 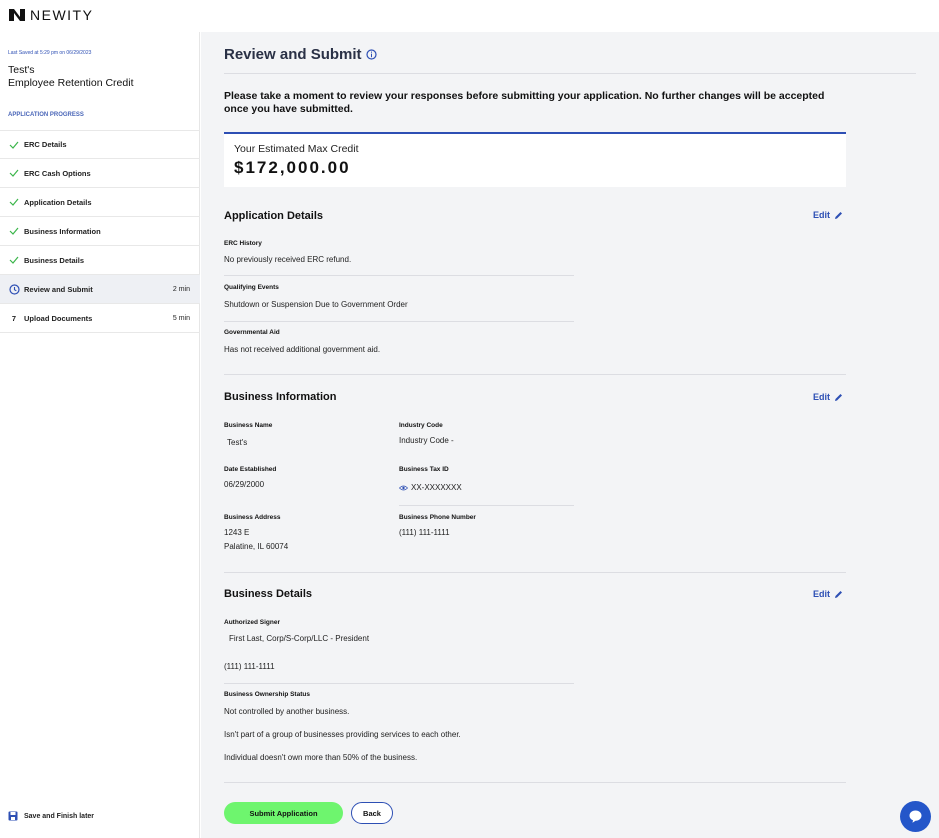 I want to click on business-information-title: Business Information, so click(x=280, y=397).